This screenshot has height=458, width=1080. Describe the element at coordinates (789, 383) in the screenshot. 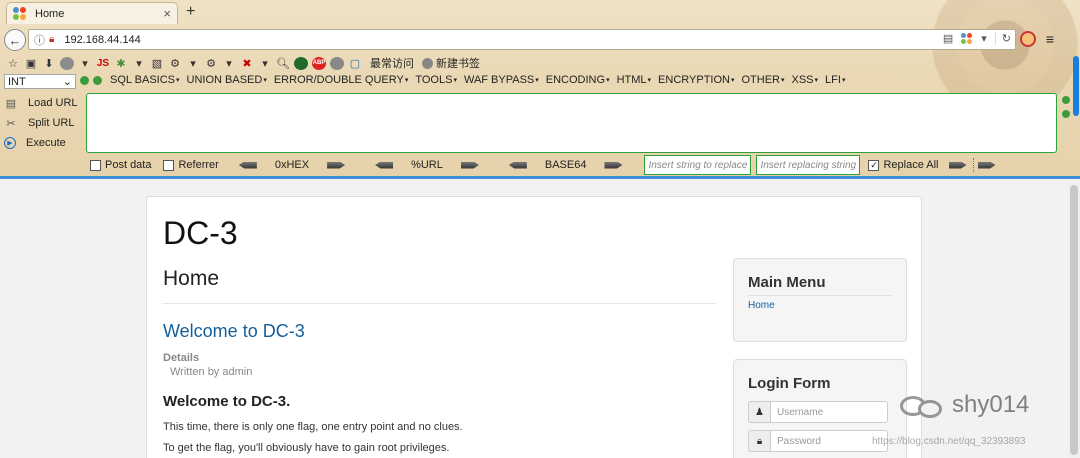

I see `module-title: Login Form` at that location.